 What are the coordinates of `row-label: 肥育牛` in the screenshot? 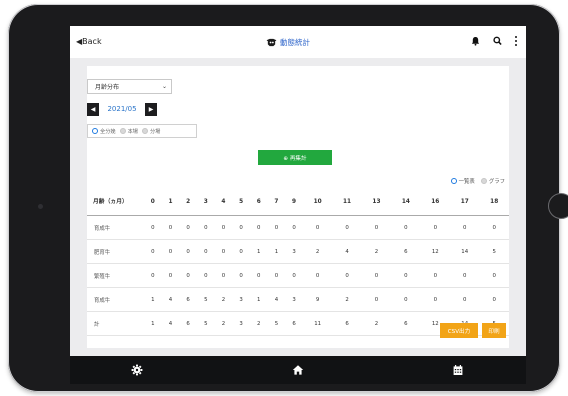 It's located at (115, 251).